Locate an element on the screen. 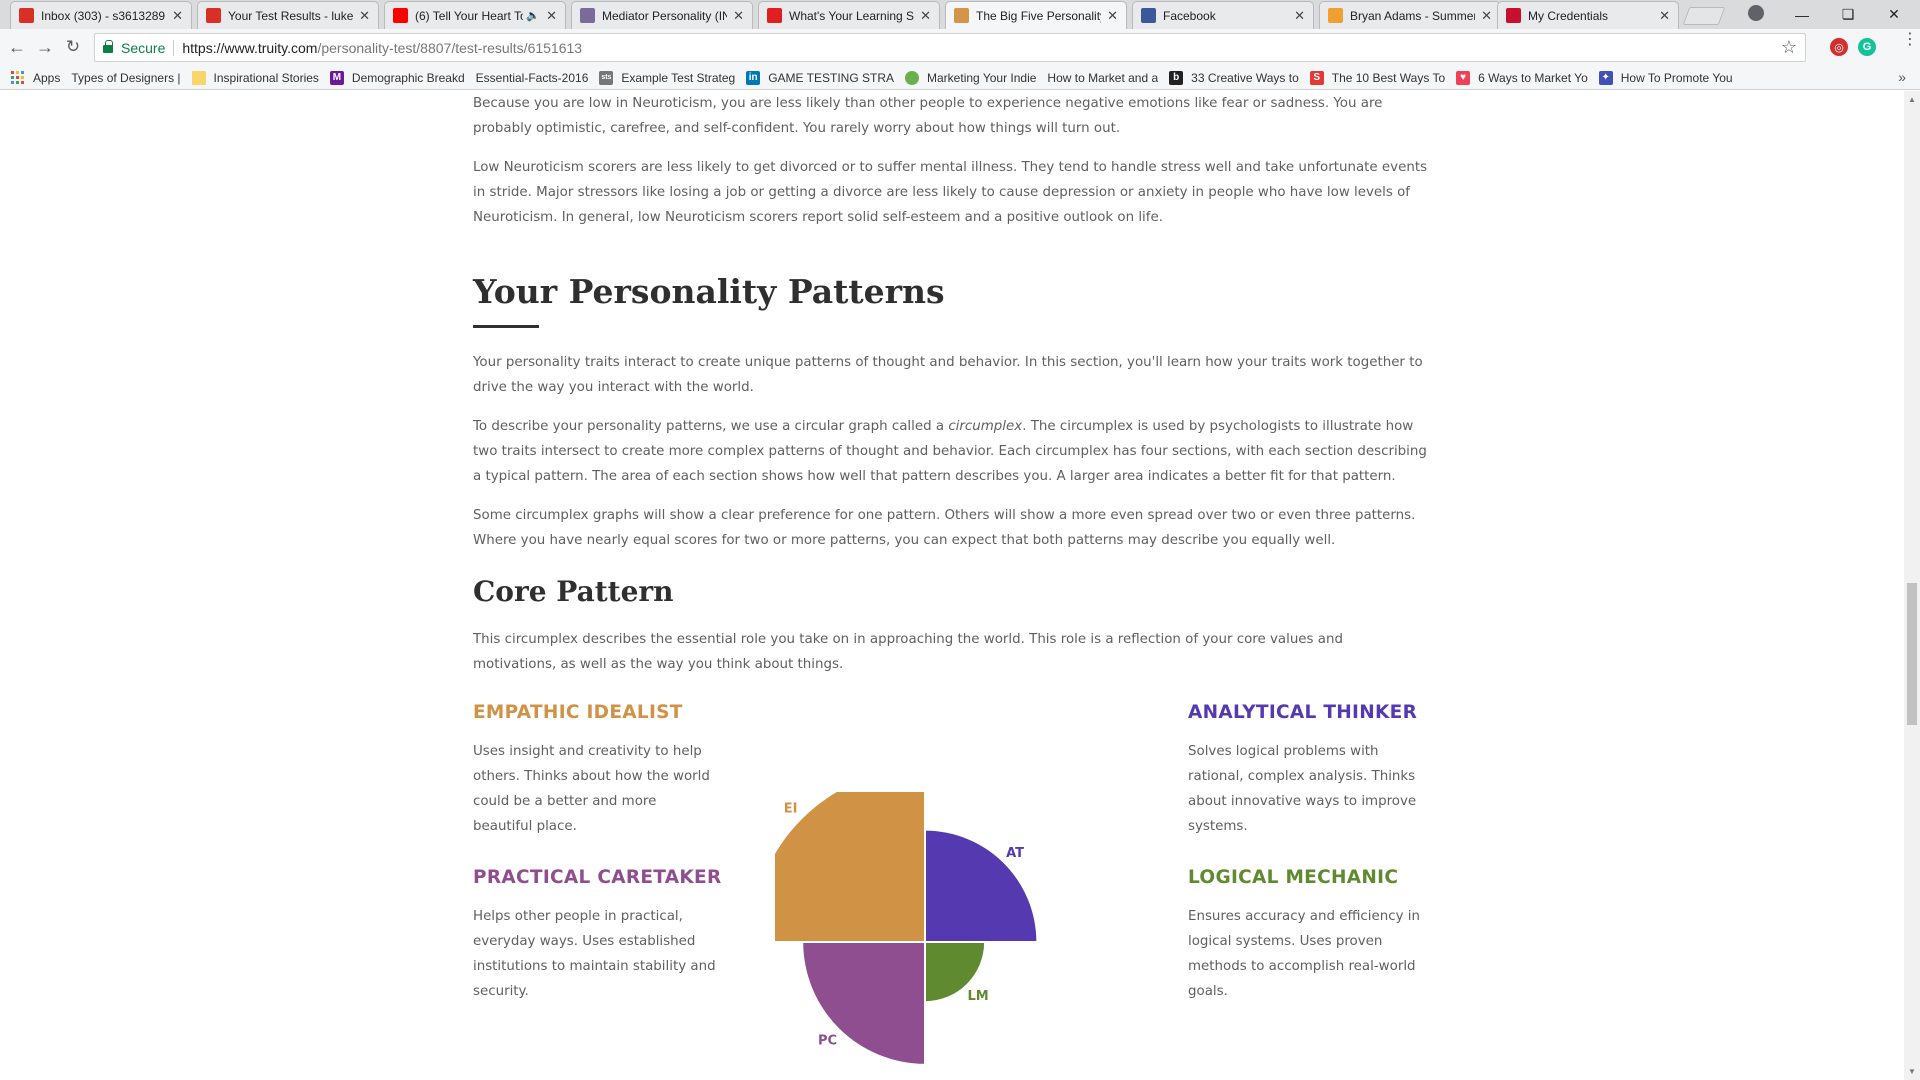  16p-icon is located at coordinates (587, 15).